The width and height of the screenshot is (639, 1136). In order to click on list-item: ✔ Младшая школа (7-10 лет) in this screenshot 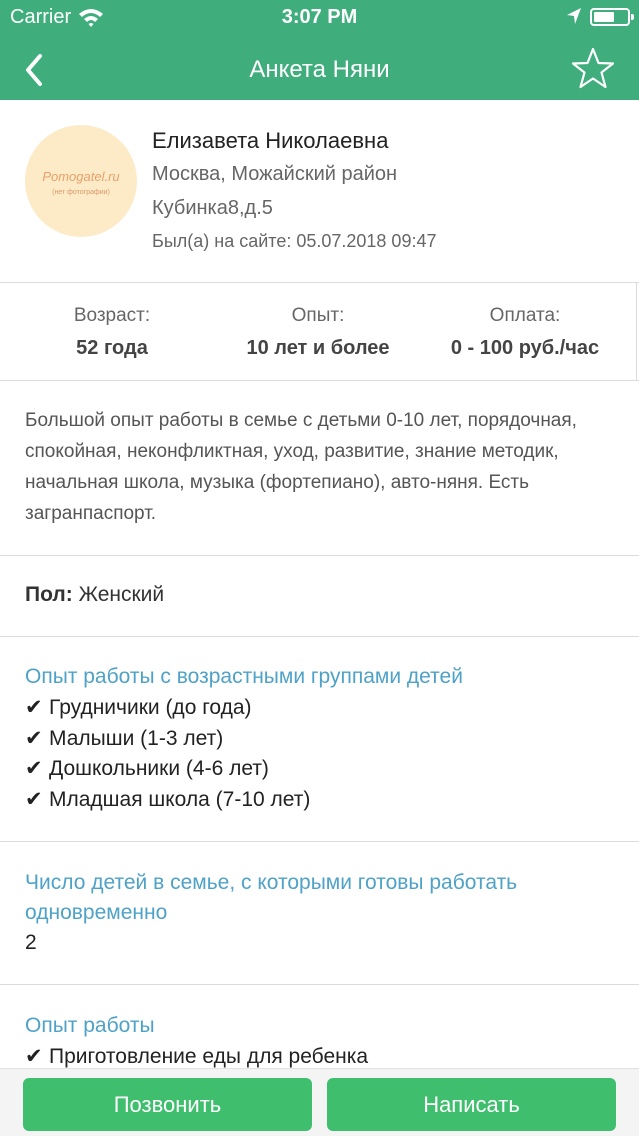, I will do `click(167, 800)`.